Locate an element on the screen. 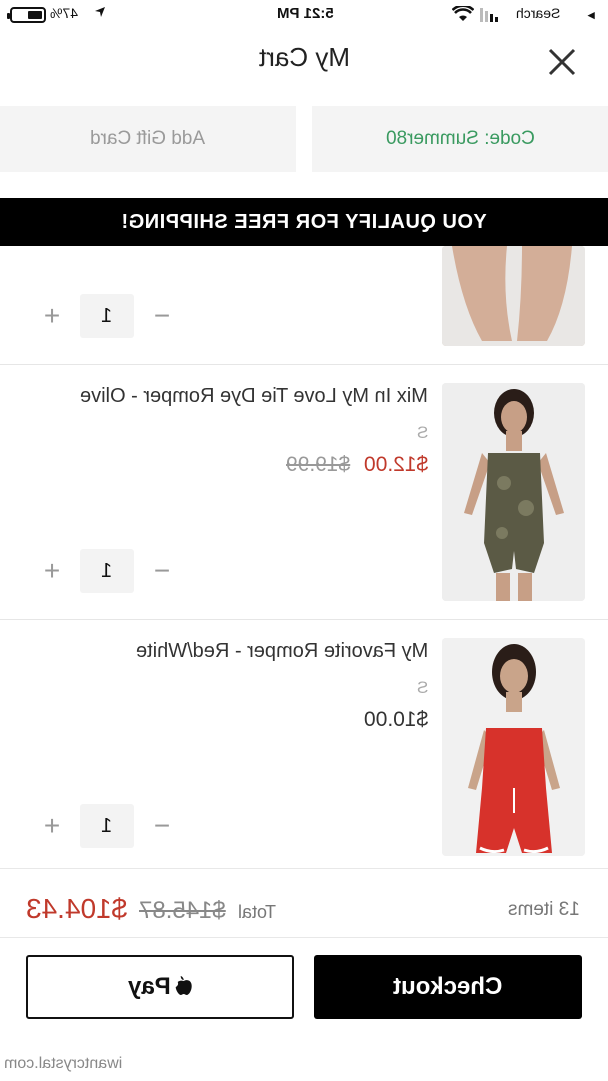 Image resolution: width=608 pixels, height=1081 pixels. apple-icon is located at coordinates (183, 987).